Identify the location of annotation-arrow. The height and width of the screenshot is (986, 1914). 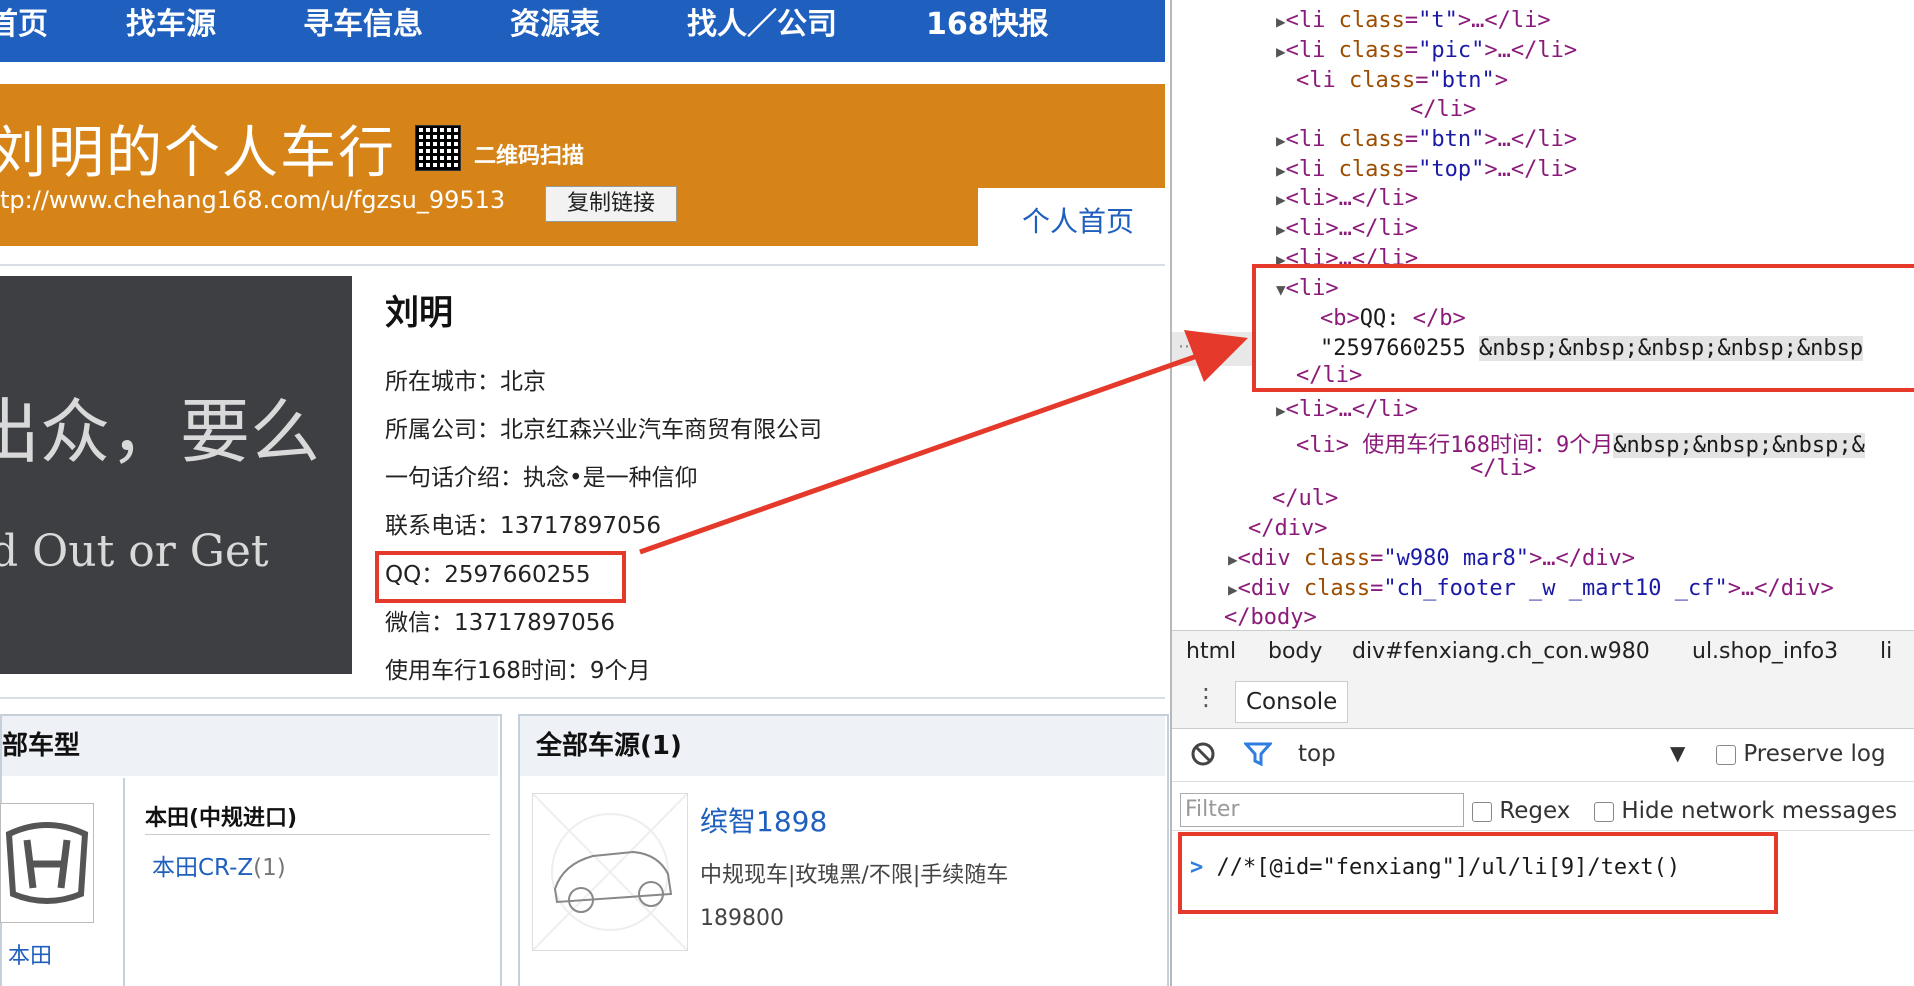
(943, 442).